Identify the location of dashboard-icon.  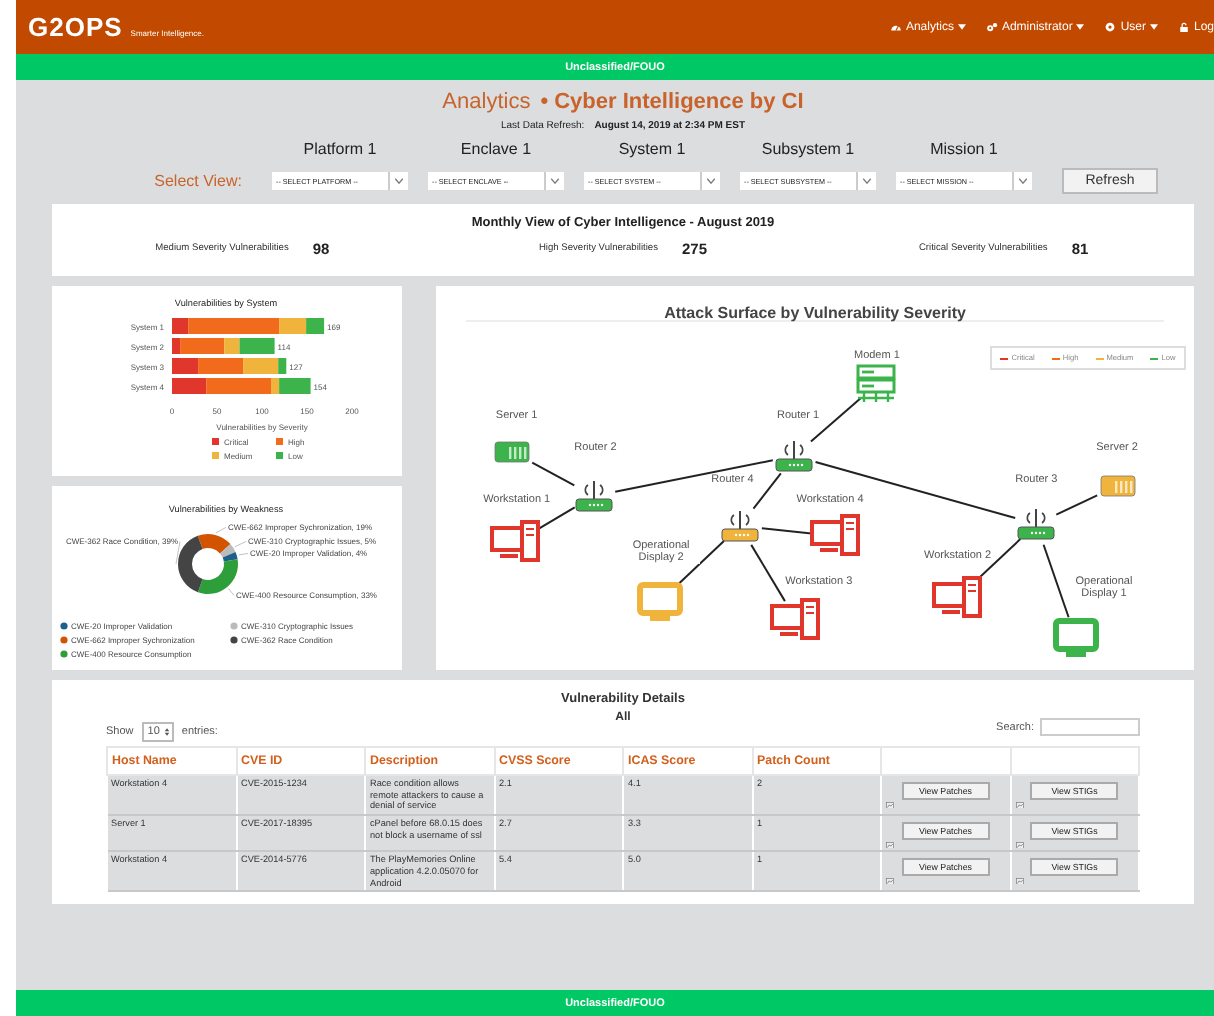
(895, 27).